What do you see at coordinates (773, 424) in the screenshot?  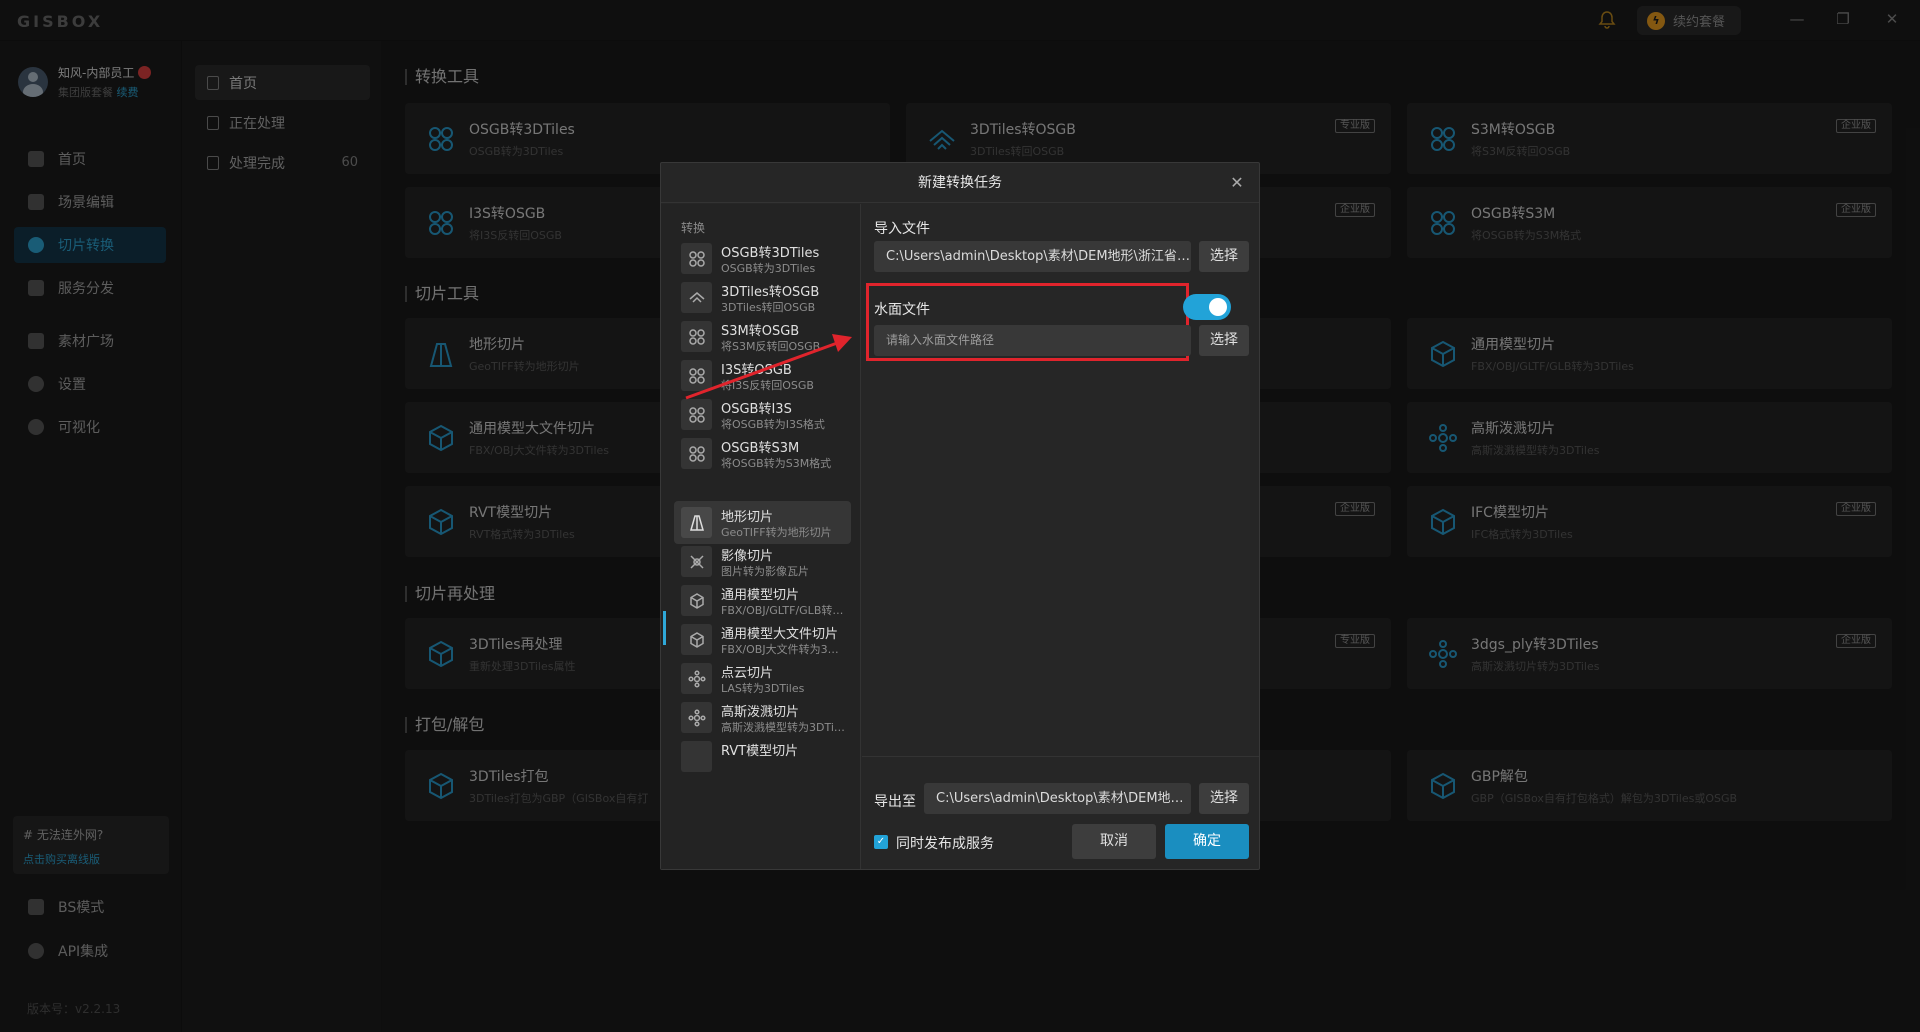 I see `list-item-subtitle: 将OSGB转为I3S格式` at bounding box center [773, 424].